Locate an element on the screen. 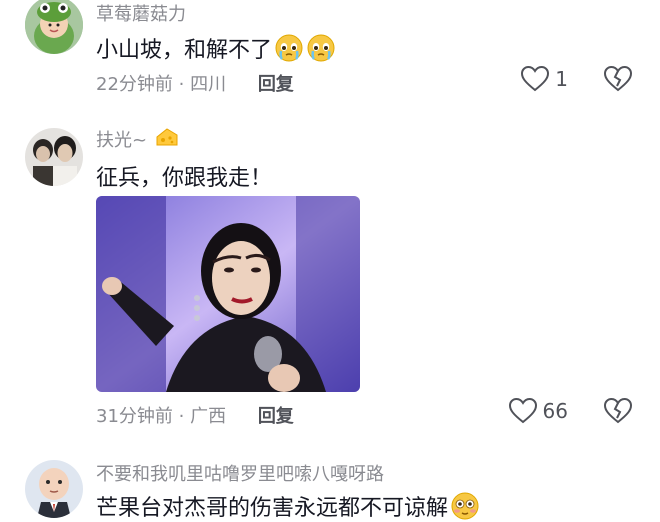 The height and width of the screenshot is (522, 660). like-count: 1 is located at coordinates (561, 79).